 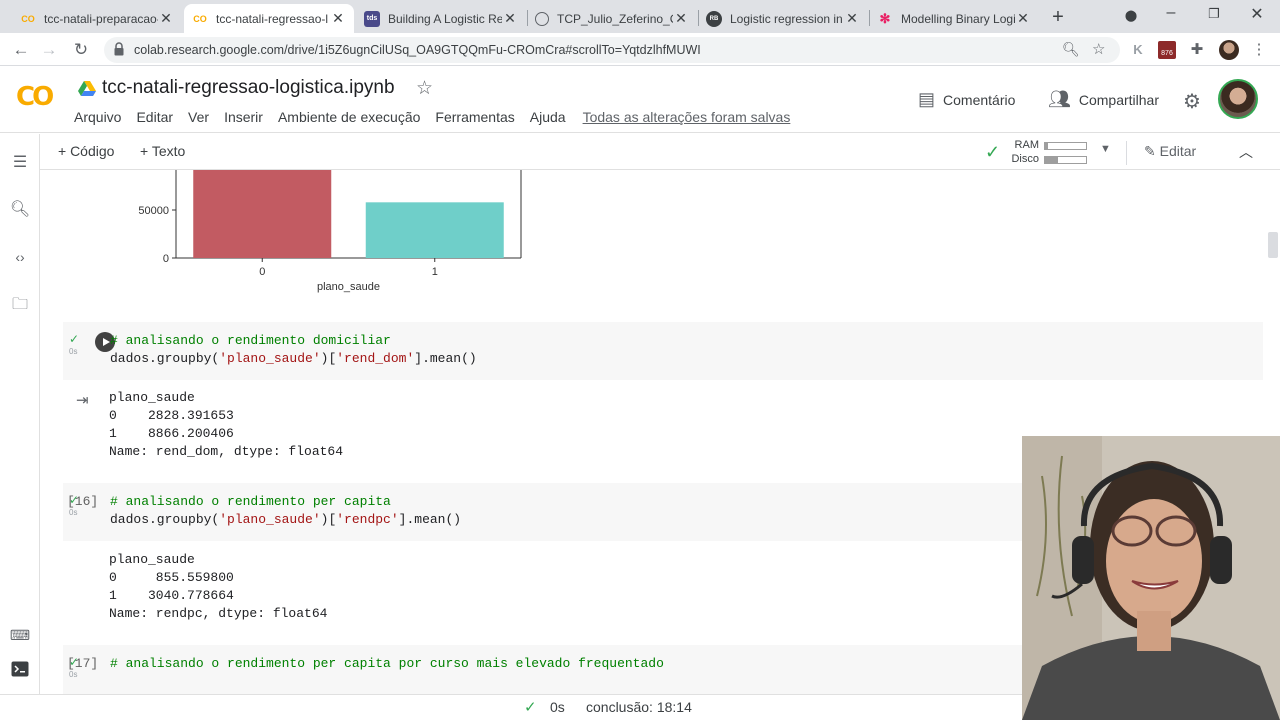 I want to click on menu-ambiente: Ambiente de execução, so click(x=349, y=117).